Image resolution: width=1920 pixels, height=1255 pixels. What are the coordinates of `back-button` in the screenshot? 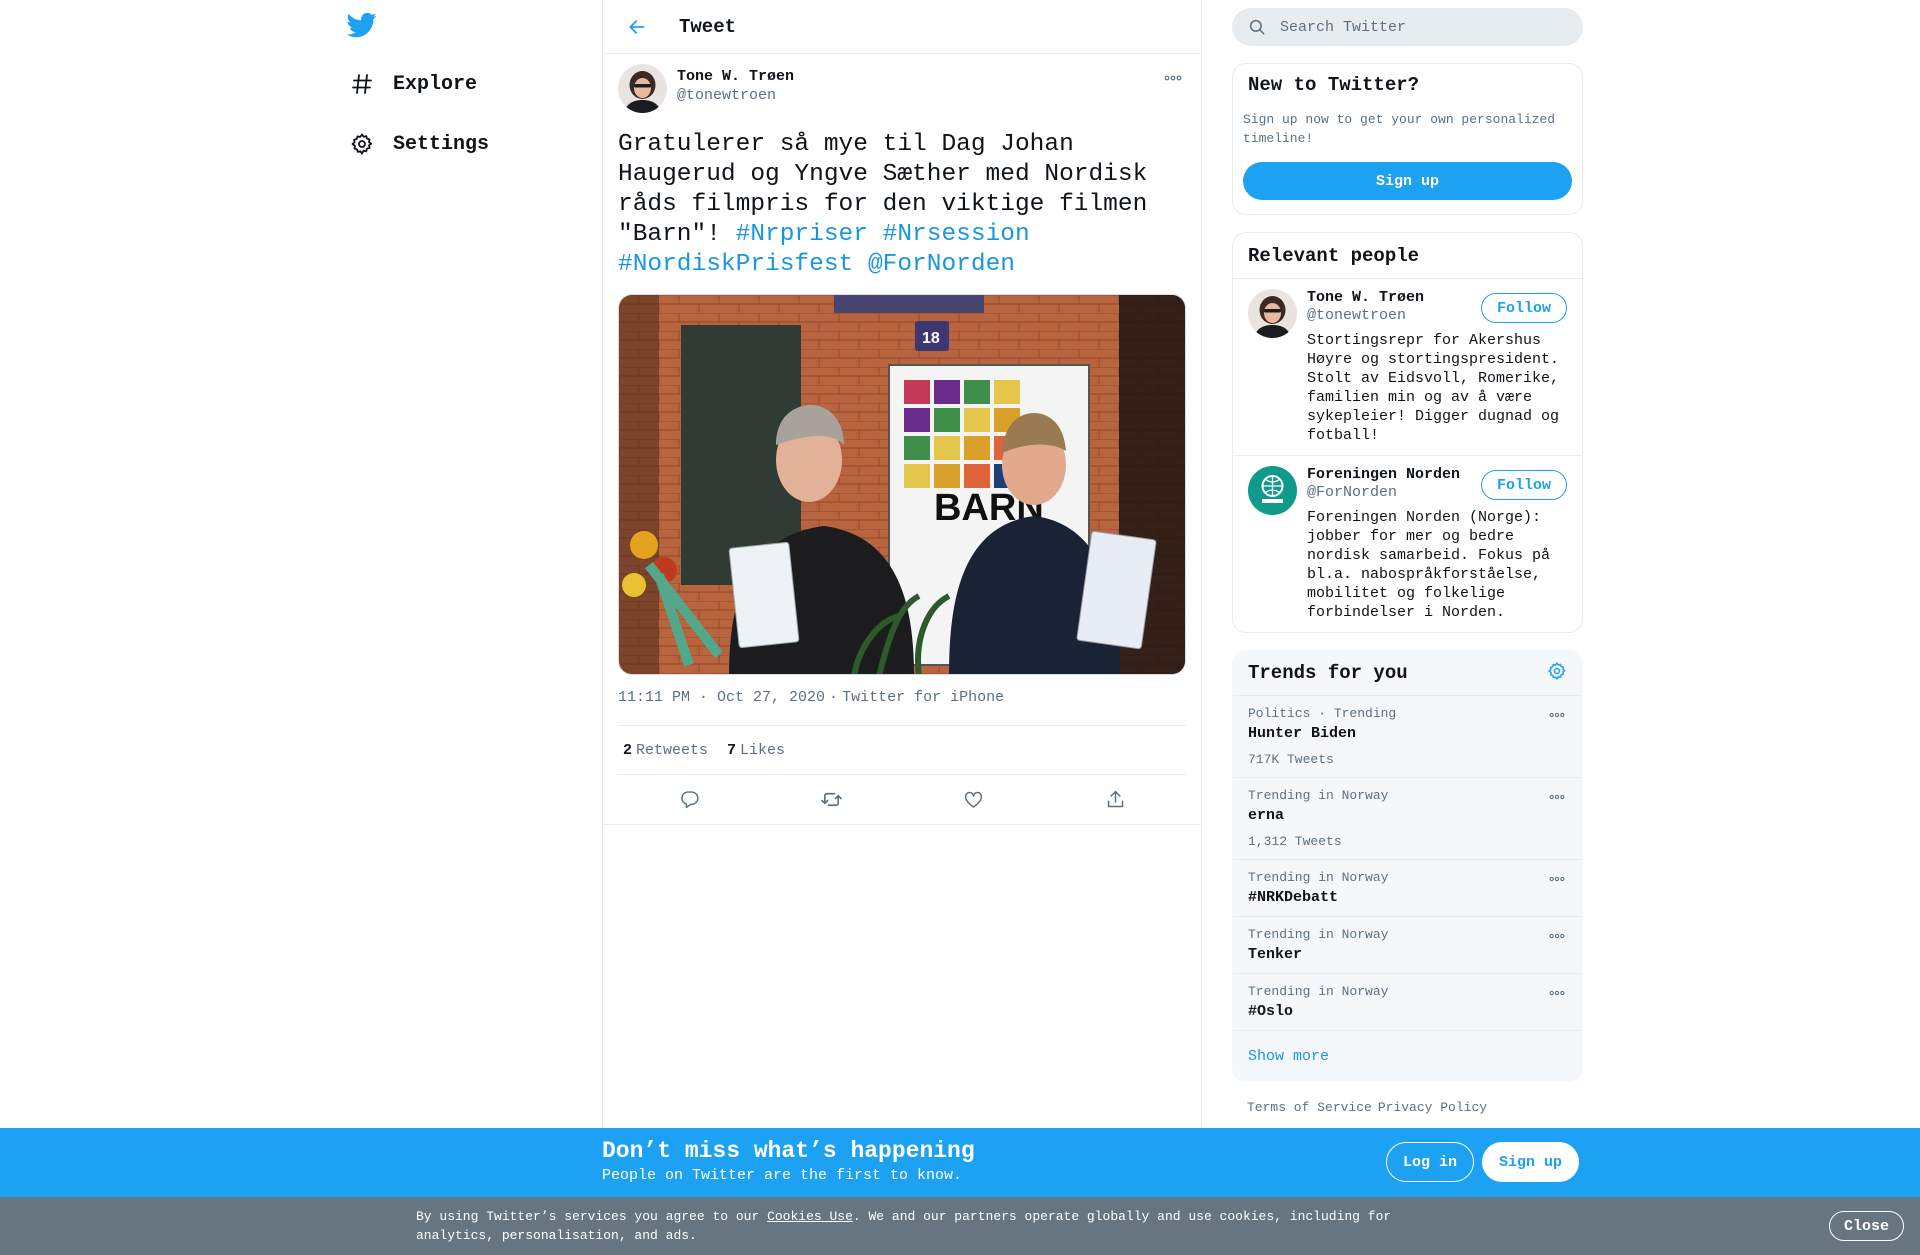 It's located at (637, 27).